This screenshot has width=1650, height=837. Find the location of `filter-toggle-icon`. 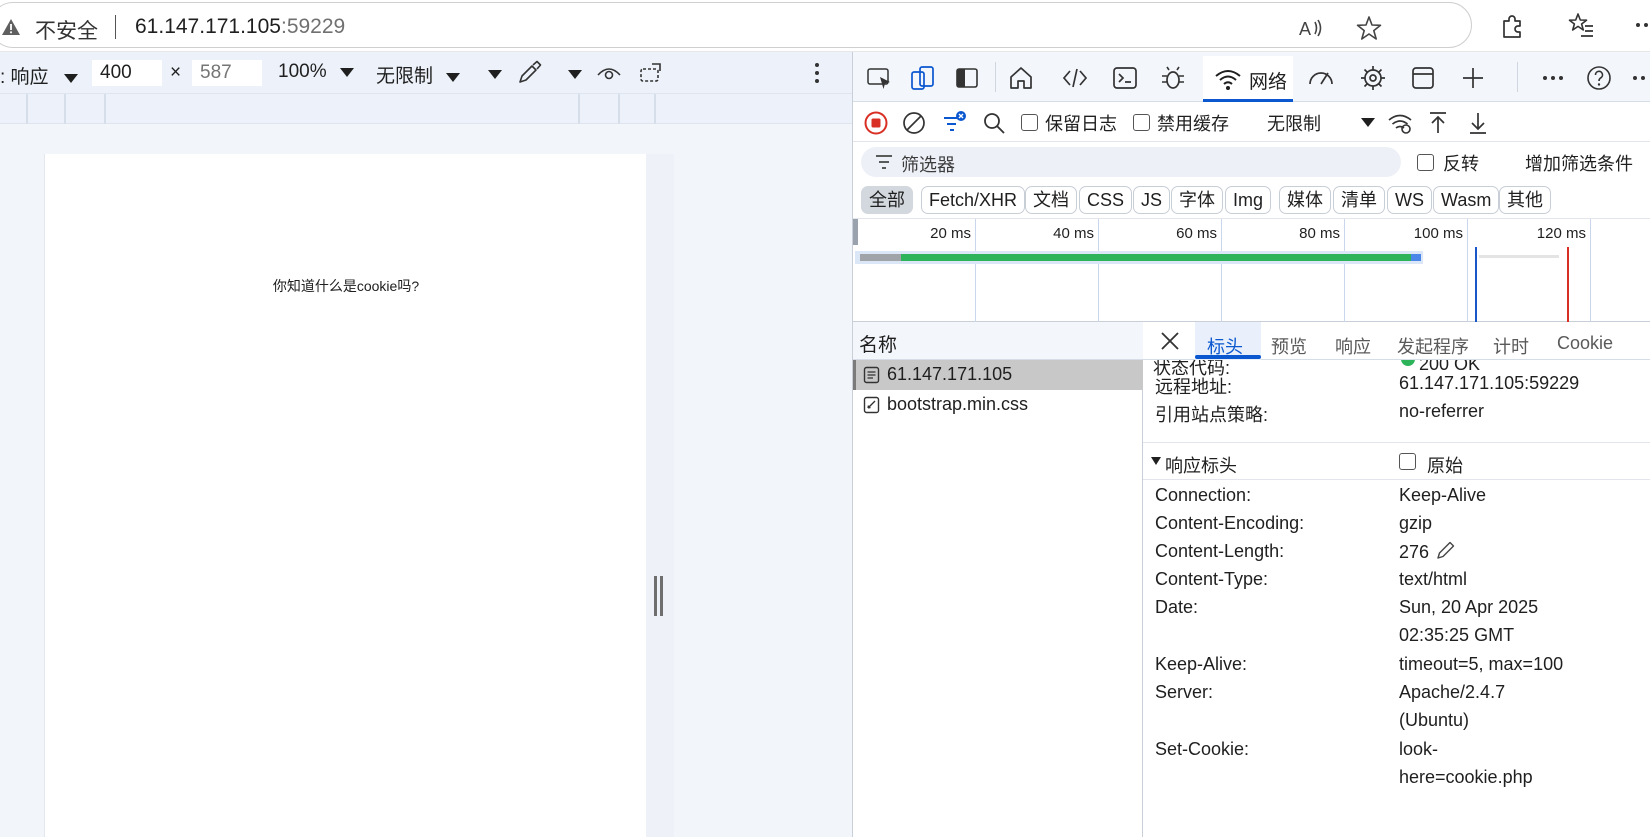

filter-toggle-icon is located at coordinates (954, 123).